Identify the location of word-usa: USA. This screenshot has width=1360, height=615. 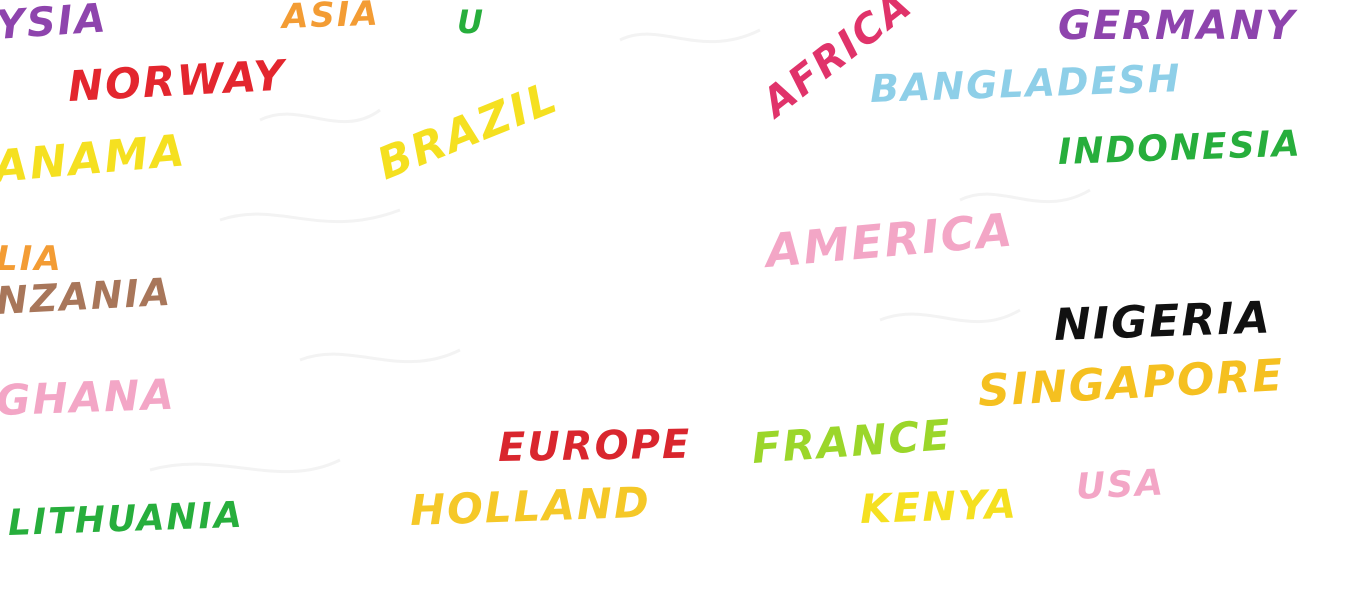
(1120, 485).